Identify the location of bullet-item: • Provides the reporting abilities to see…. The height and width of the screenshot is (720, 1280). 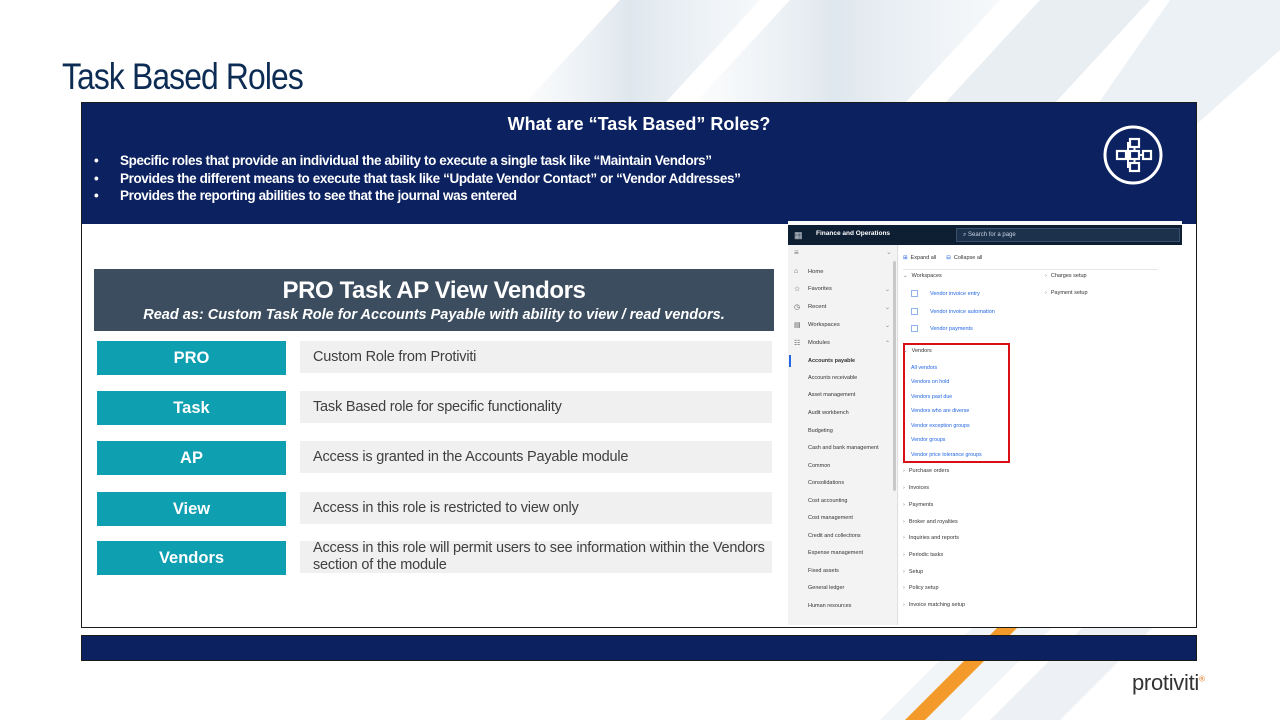
(305, 195).